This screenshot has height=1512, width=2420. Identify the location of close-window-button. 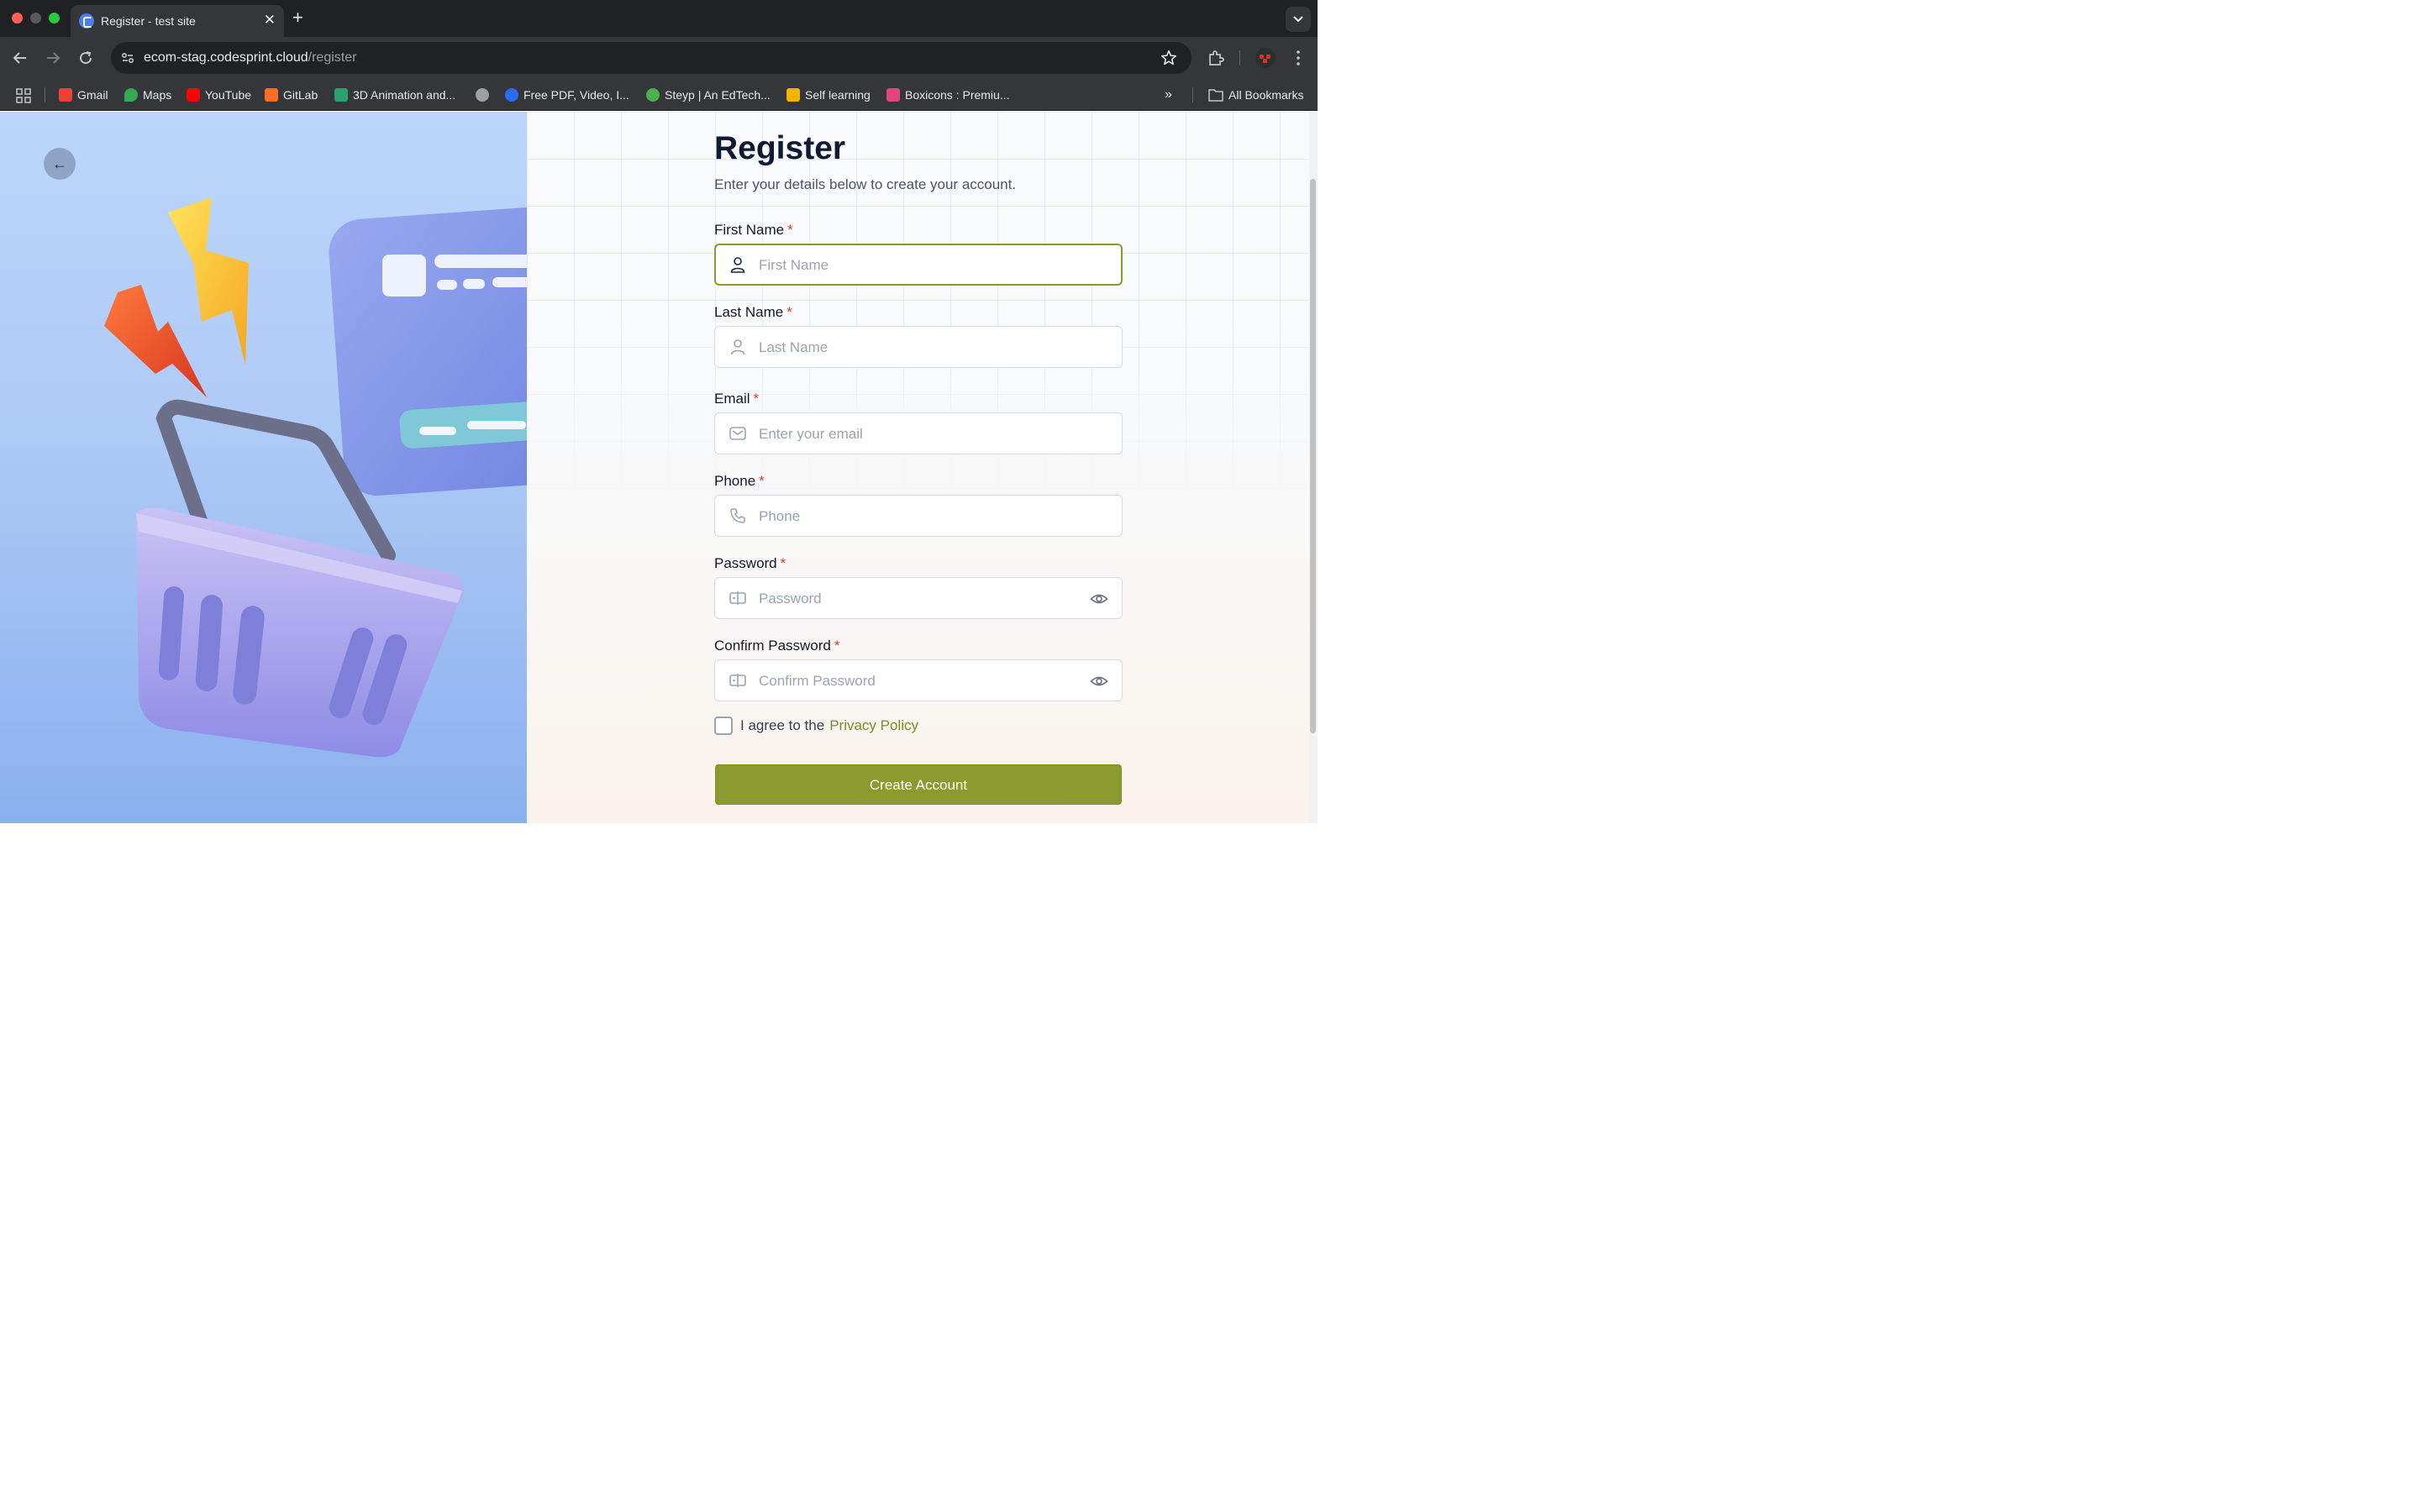
(17, 18).